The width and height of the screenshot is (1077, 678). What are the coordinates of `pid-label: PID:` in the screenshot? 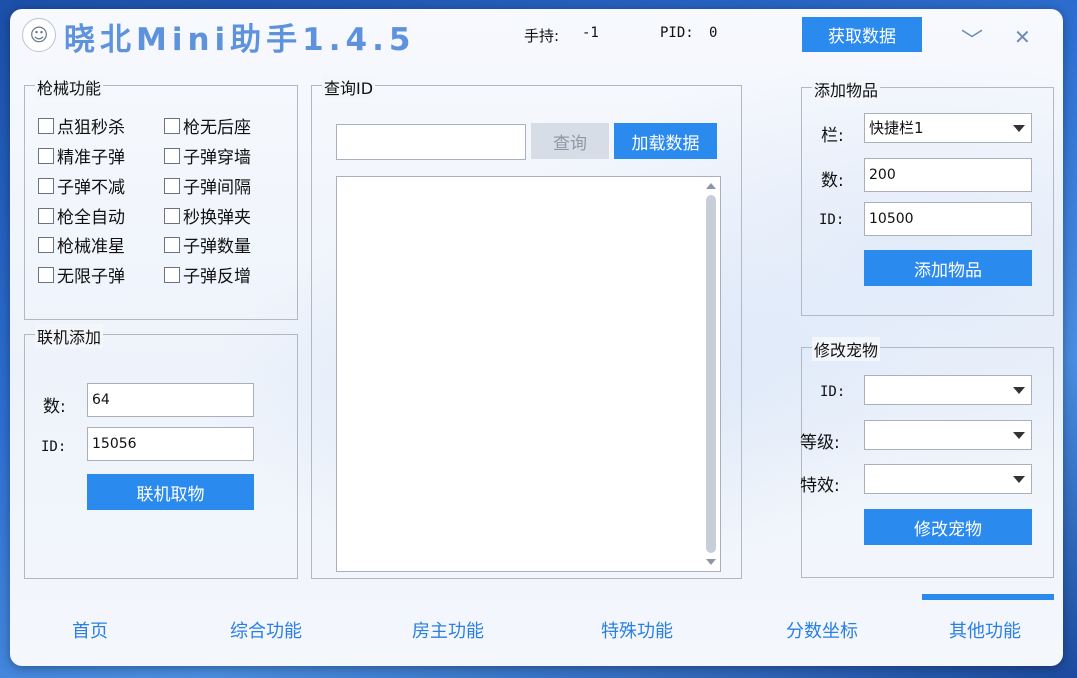 It's located at (677, 33).